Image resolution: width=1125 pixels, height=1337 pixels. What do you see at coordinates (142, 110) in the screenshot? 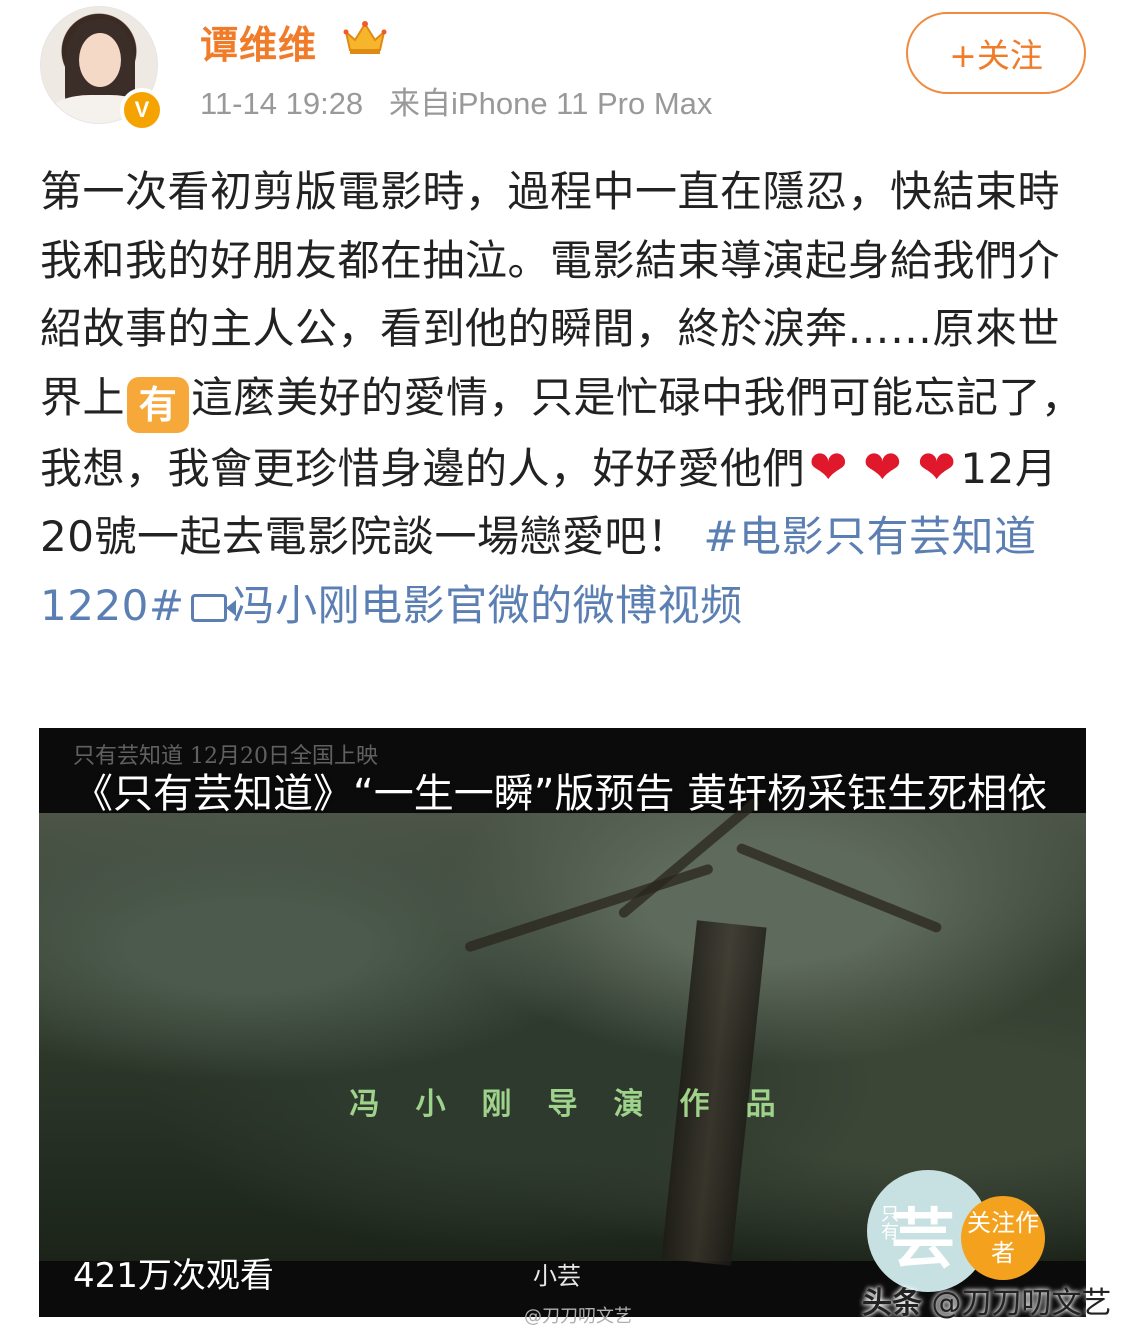
I see `verified-badge-icon: V` at bounding box center [142, 110].